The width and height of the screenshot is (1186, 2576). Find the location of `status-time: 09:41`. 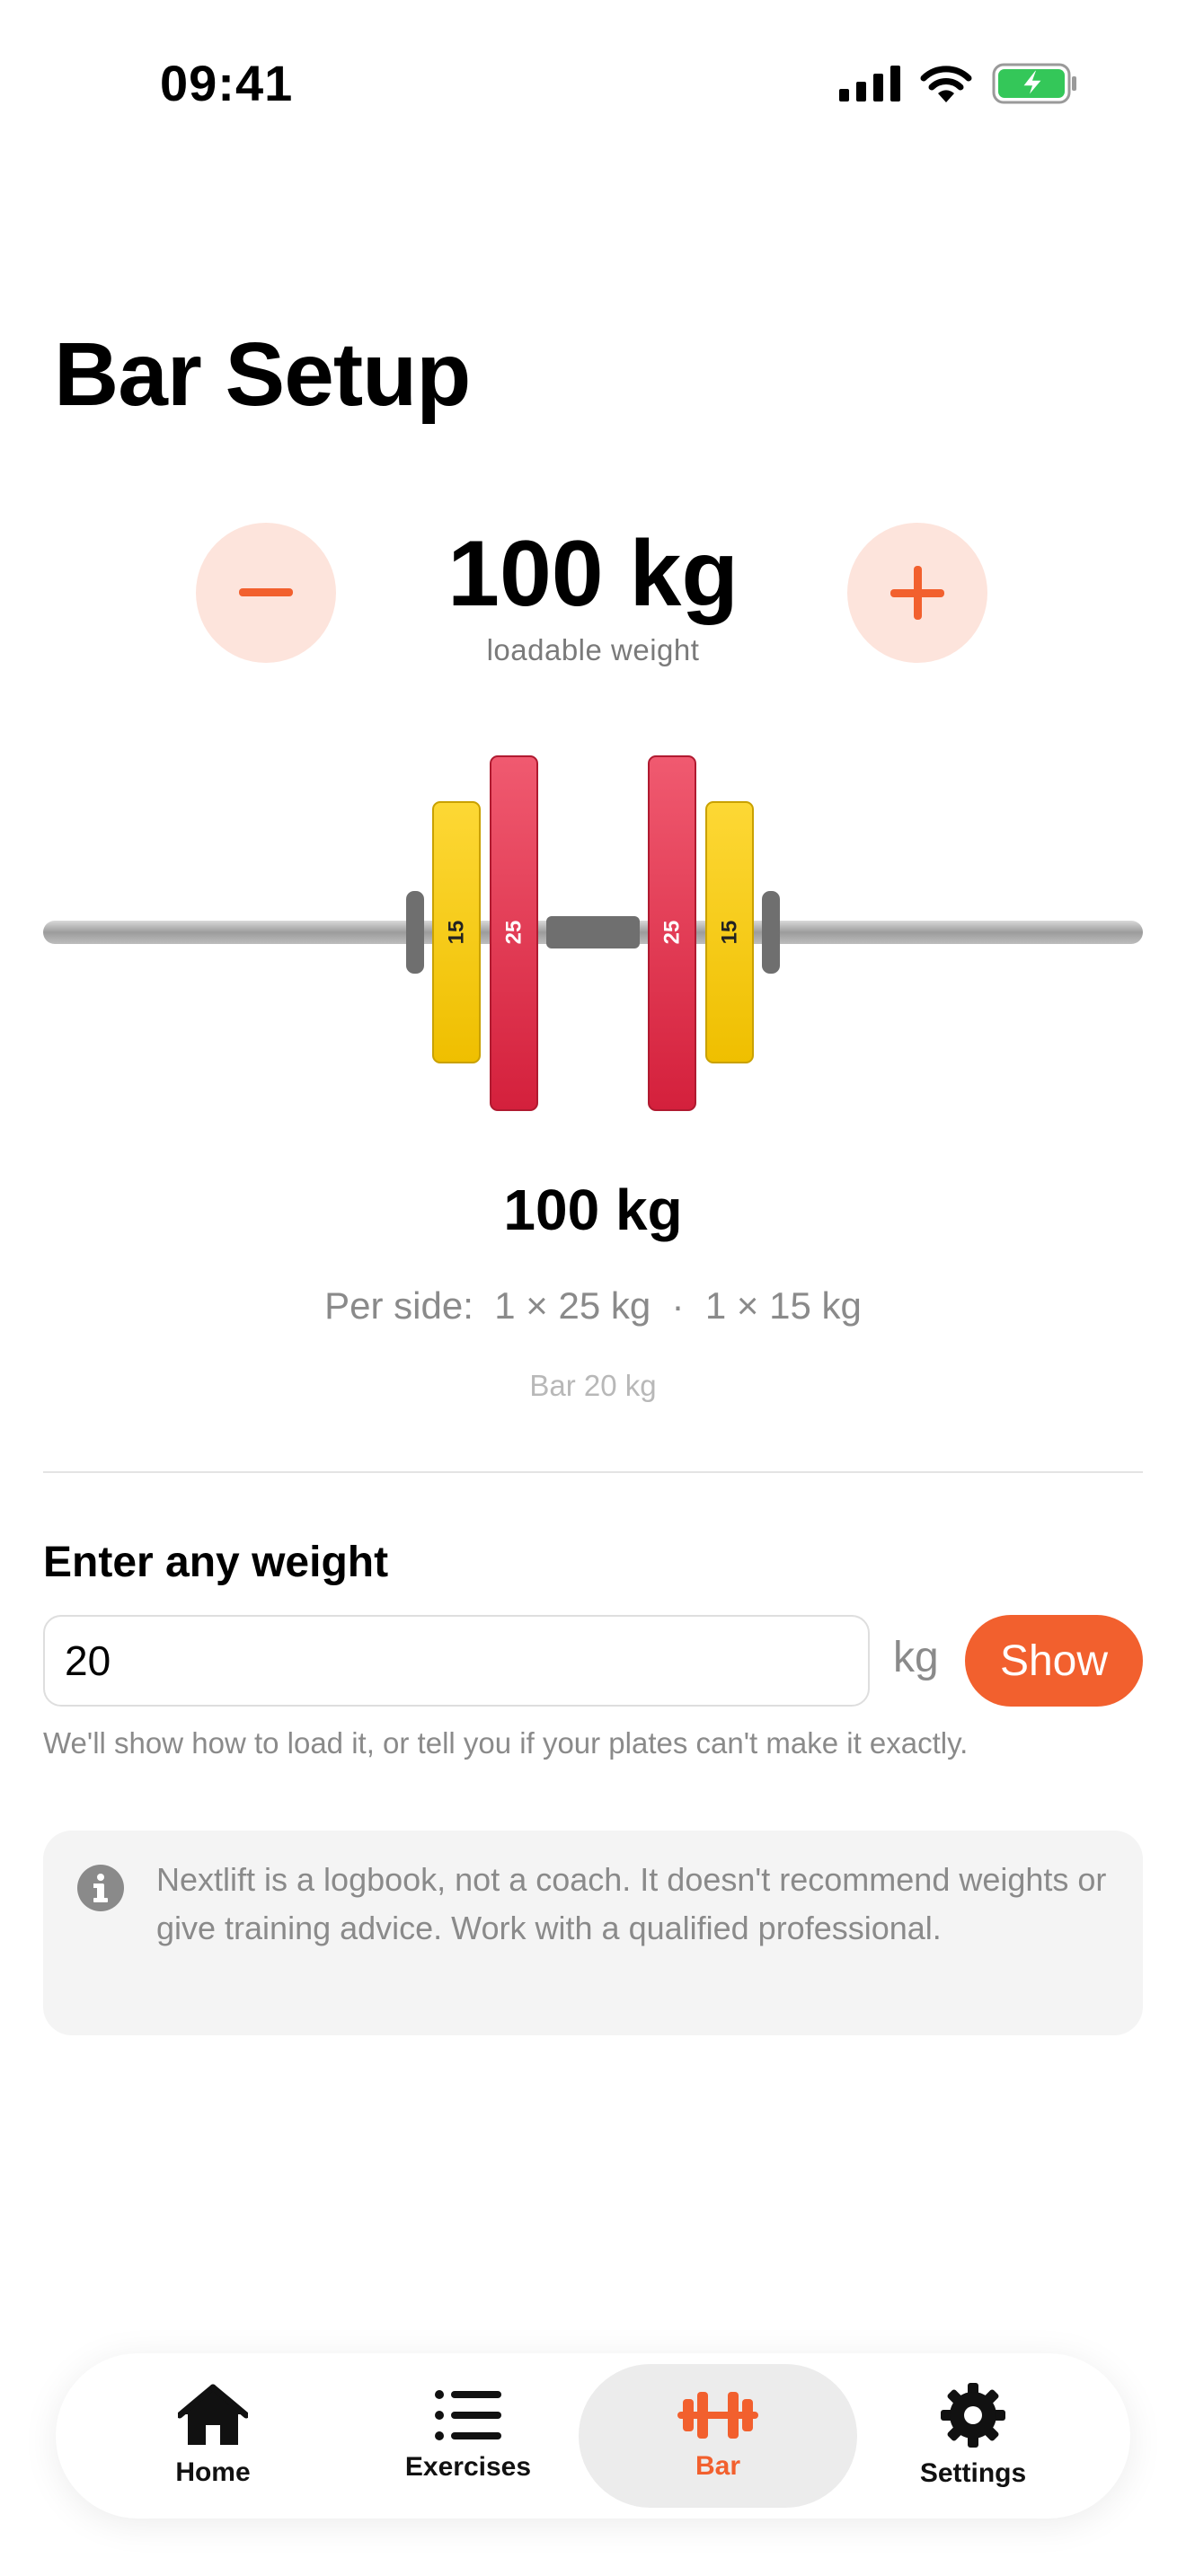

status-time: 09:41 is located at coordinates (227, 83).